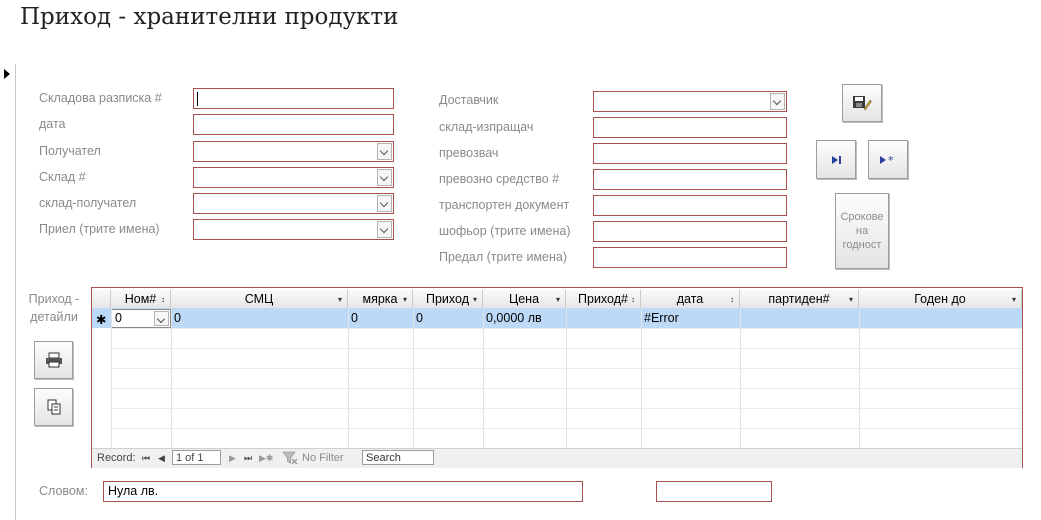 Image resolution: width=1041 pixels, height=520 pixels. Describe the element at coordinates (419, 318) in the screenshot. I see `receipt-cell: 0` at that location.